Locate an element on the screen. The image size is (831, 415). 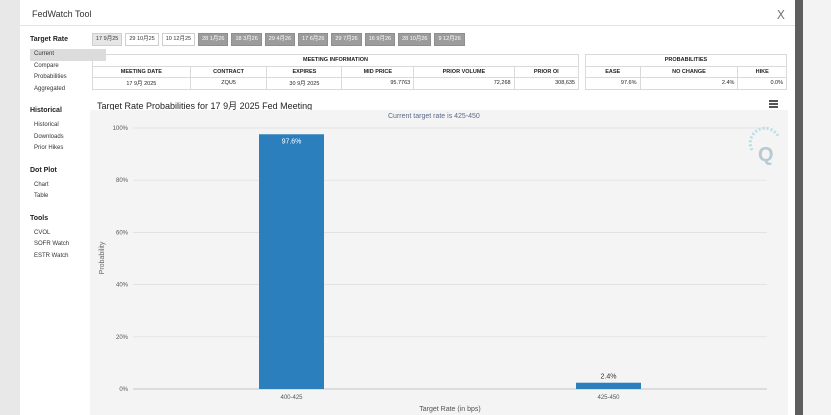
y-tick-label: 100% is located at coordinates (121, 129).